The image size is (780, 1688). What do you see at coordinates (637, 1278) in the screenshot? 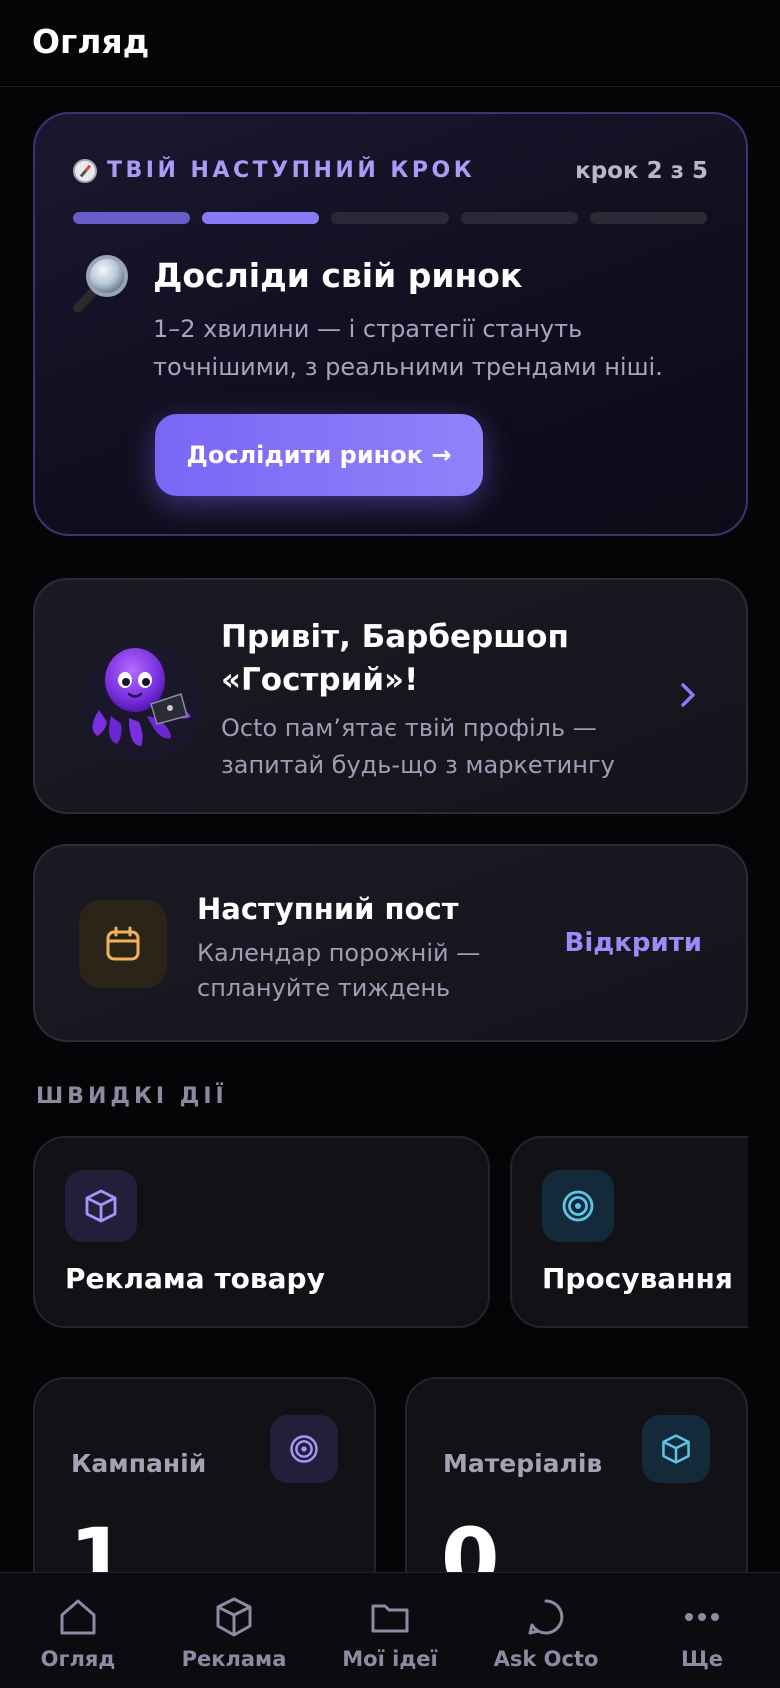
I see `quick-action-label: Просування` at bounding box center [637, 1278].